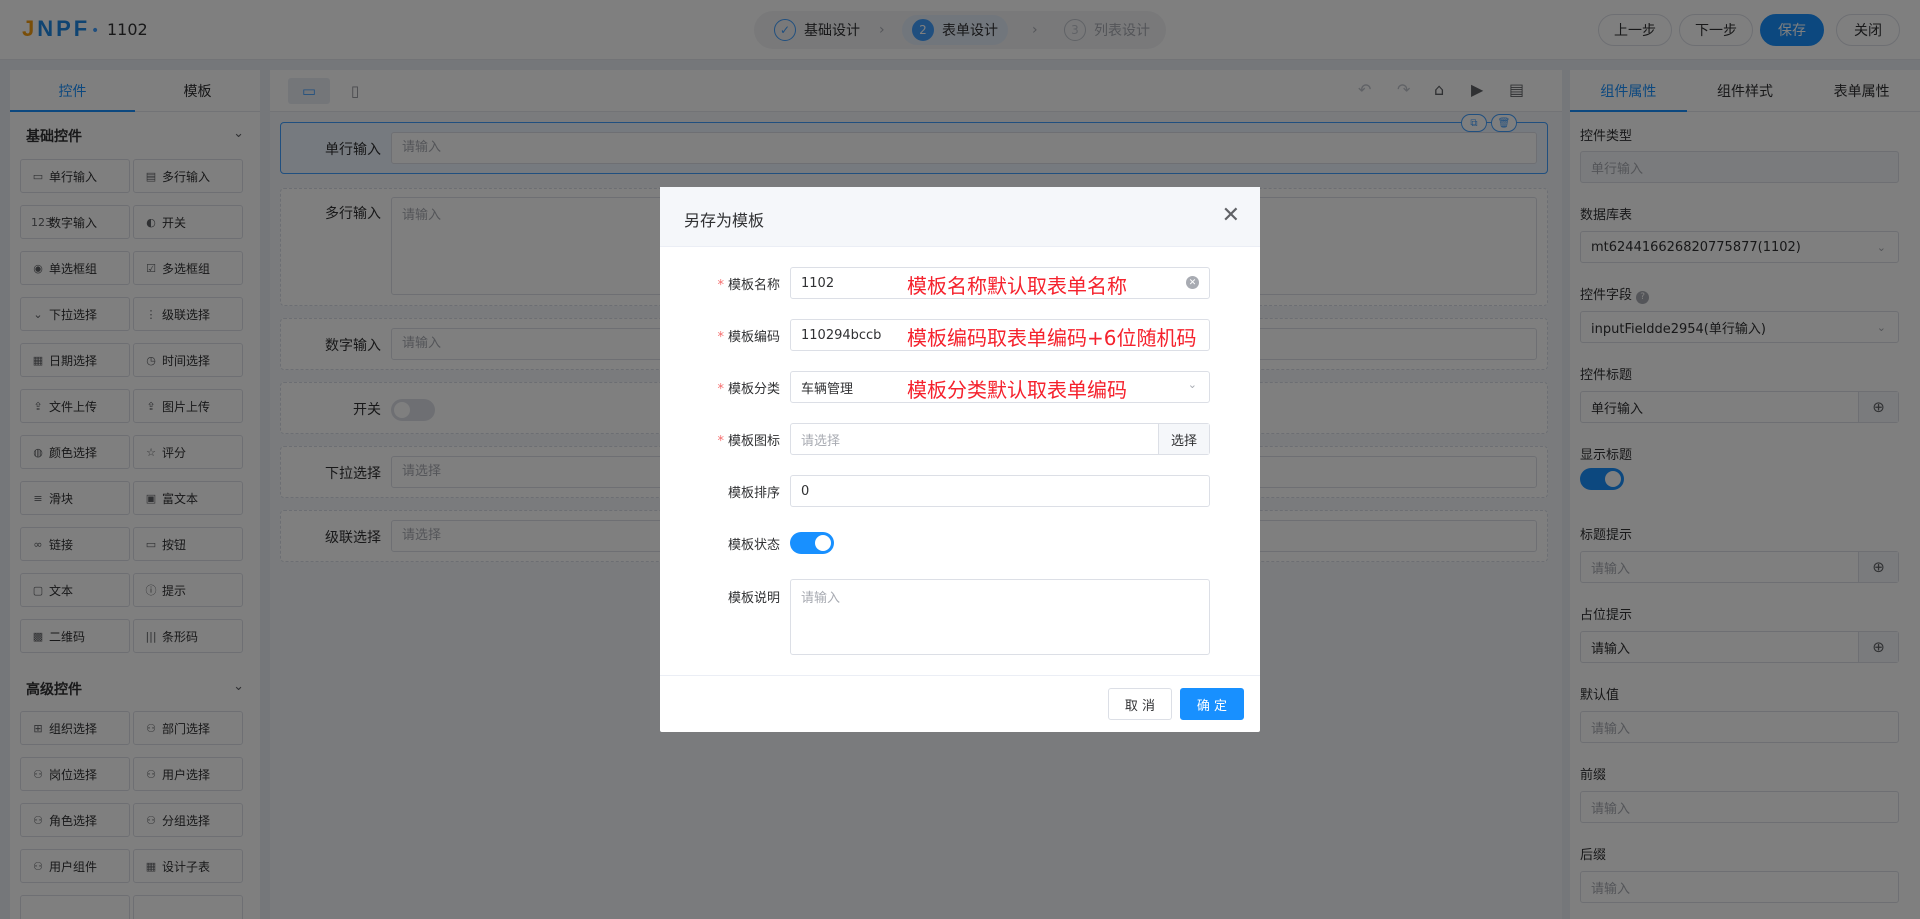  What do you see at coordinates (1000, 491) in the screenshot?
I see `template-sort-input: 0` at bounding box center [1000, 491].